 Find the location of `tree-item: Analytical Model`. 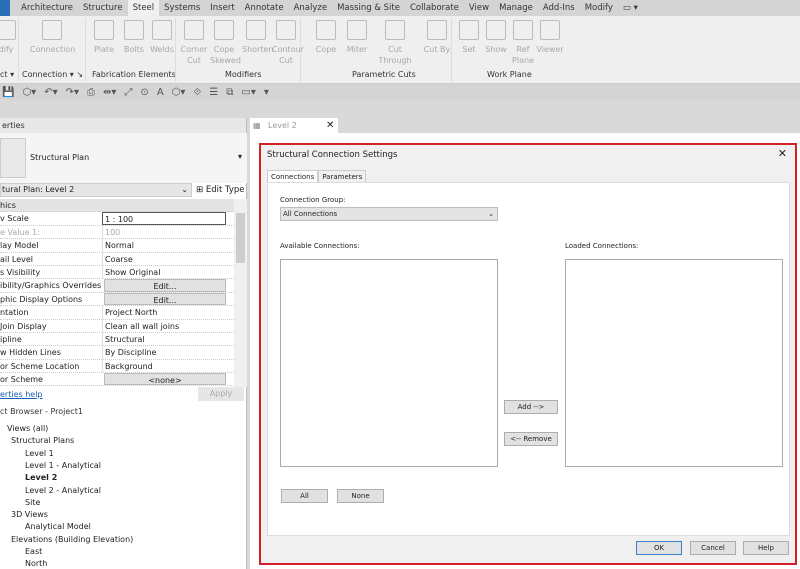

tree-item: Analytical Model is located at coordinates (58, 526).